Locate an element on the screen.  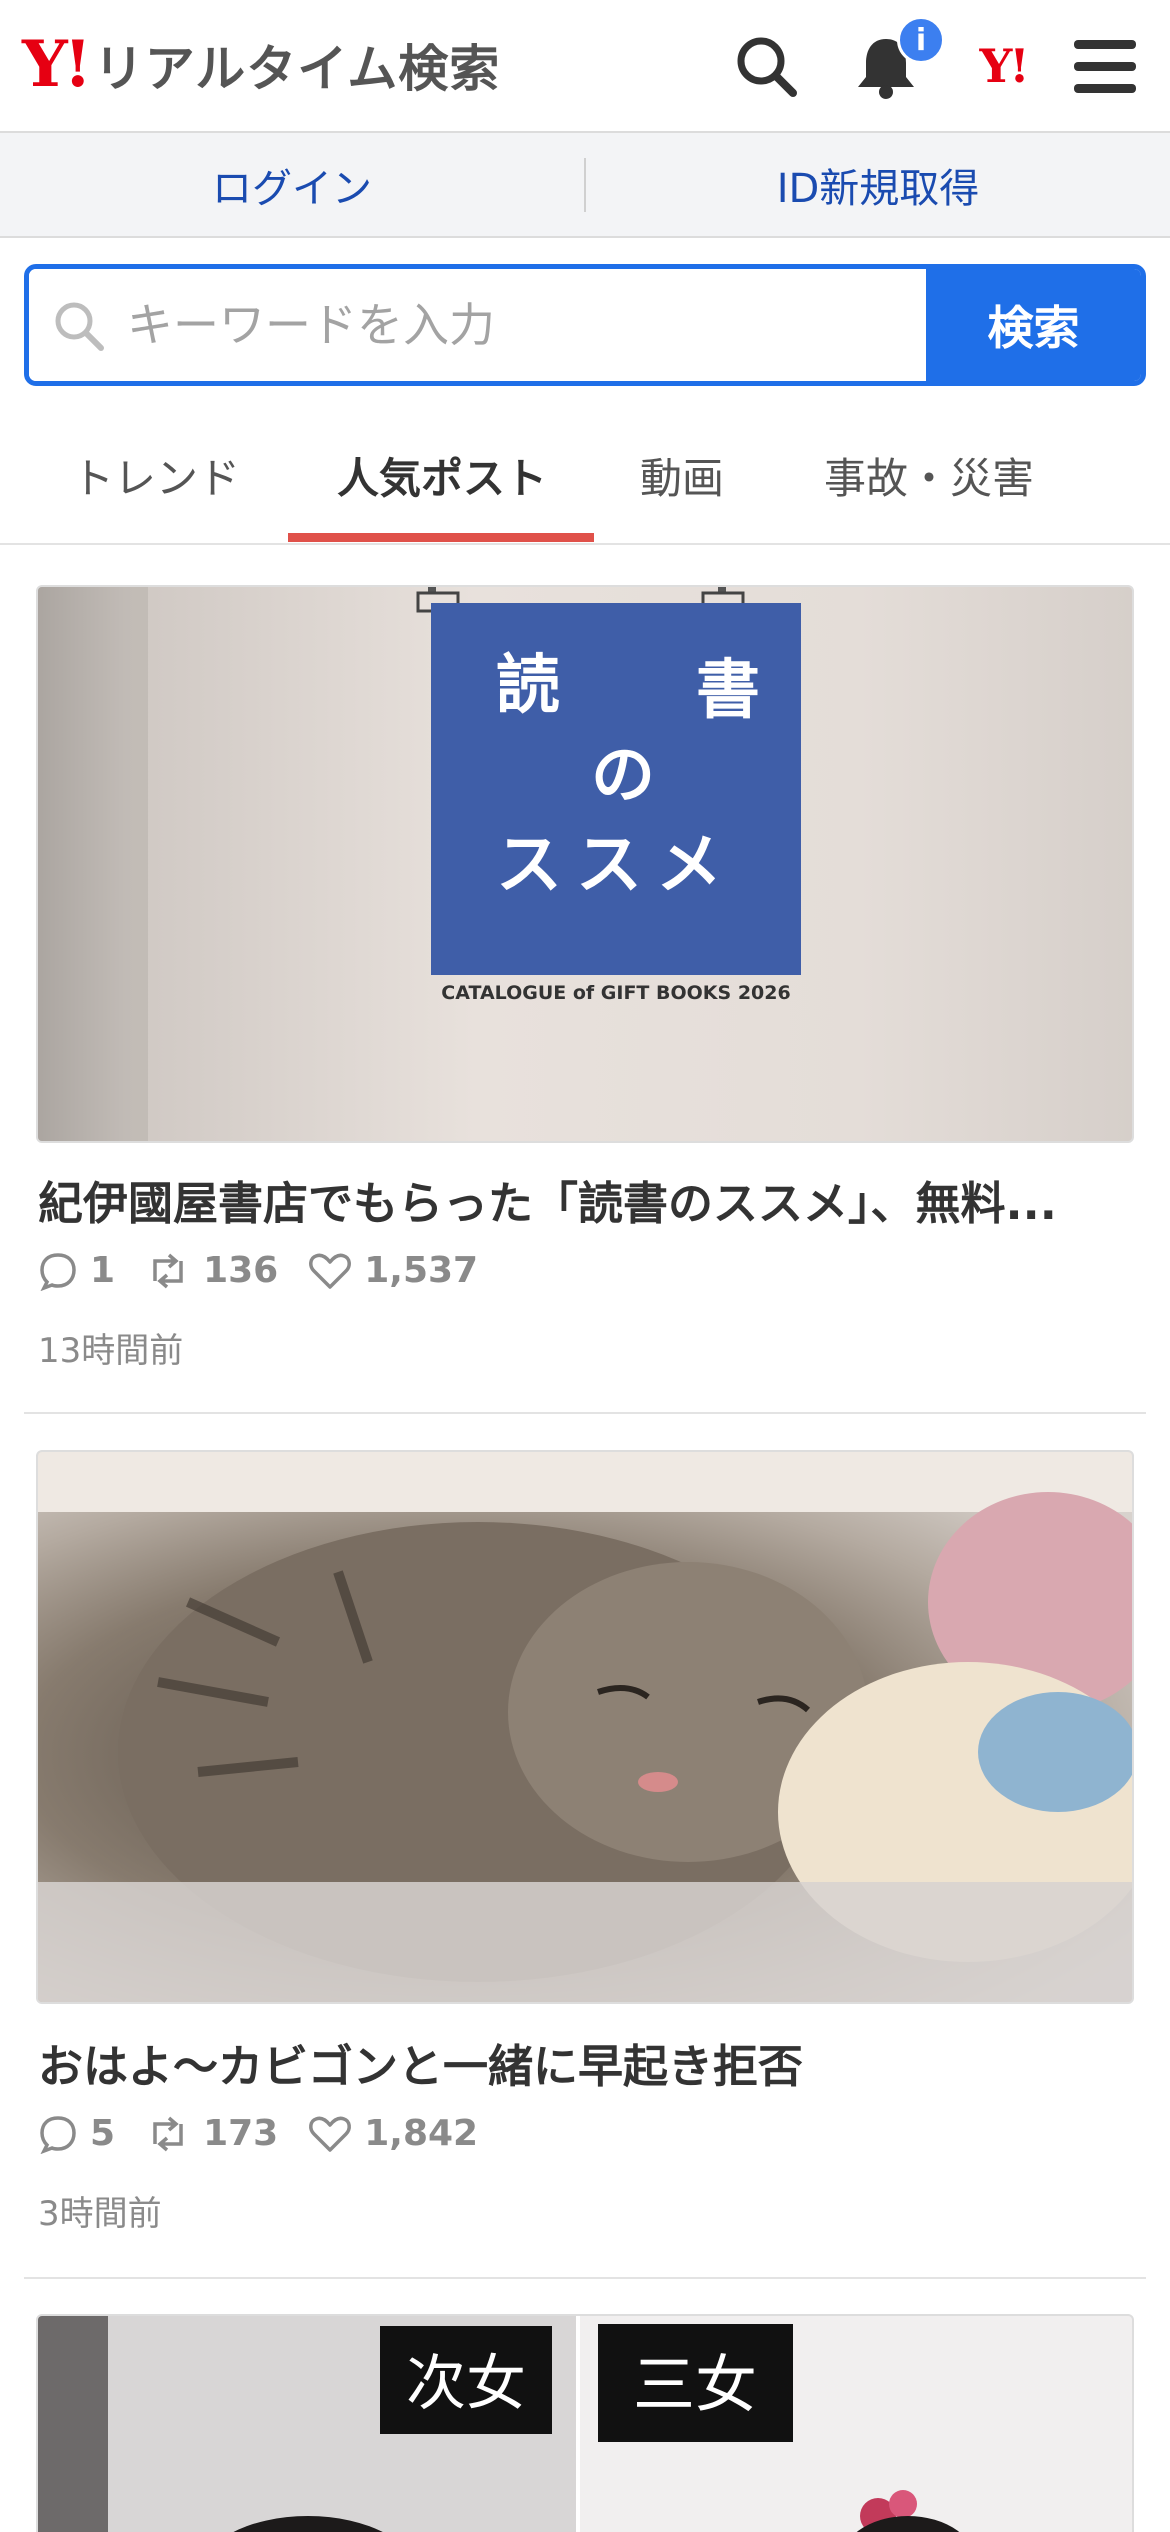
book-catalogue-illustration: 読 書 の ススメ CATALOGUE of GIFT BOOKS 2026 is located at coordinates (419, 864).